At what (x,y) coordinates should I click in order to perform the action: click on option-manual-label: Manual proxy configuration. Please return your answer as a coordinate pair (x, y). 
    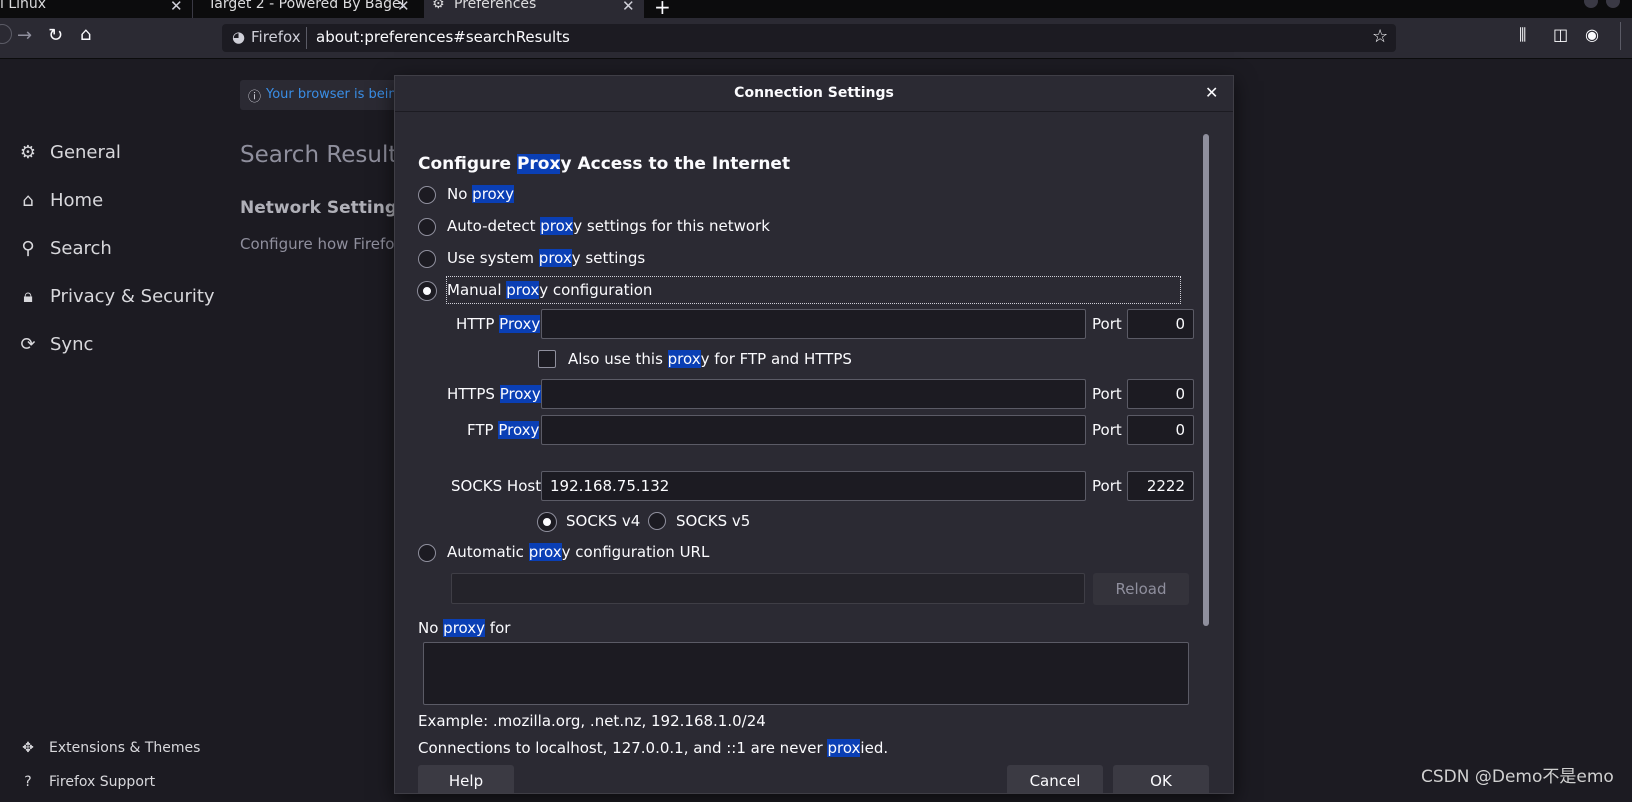
    Looking at the image, I should click on (549, 290).